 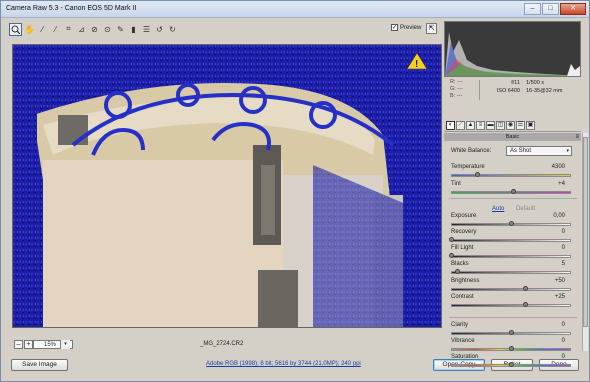 I want to click on presets-tab-icon: ☰, so click(x=520, y=125).